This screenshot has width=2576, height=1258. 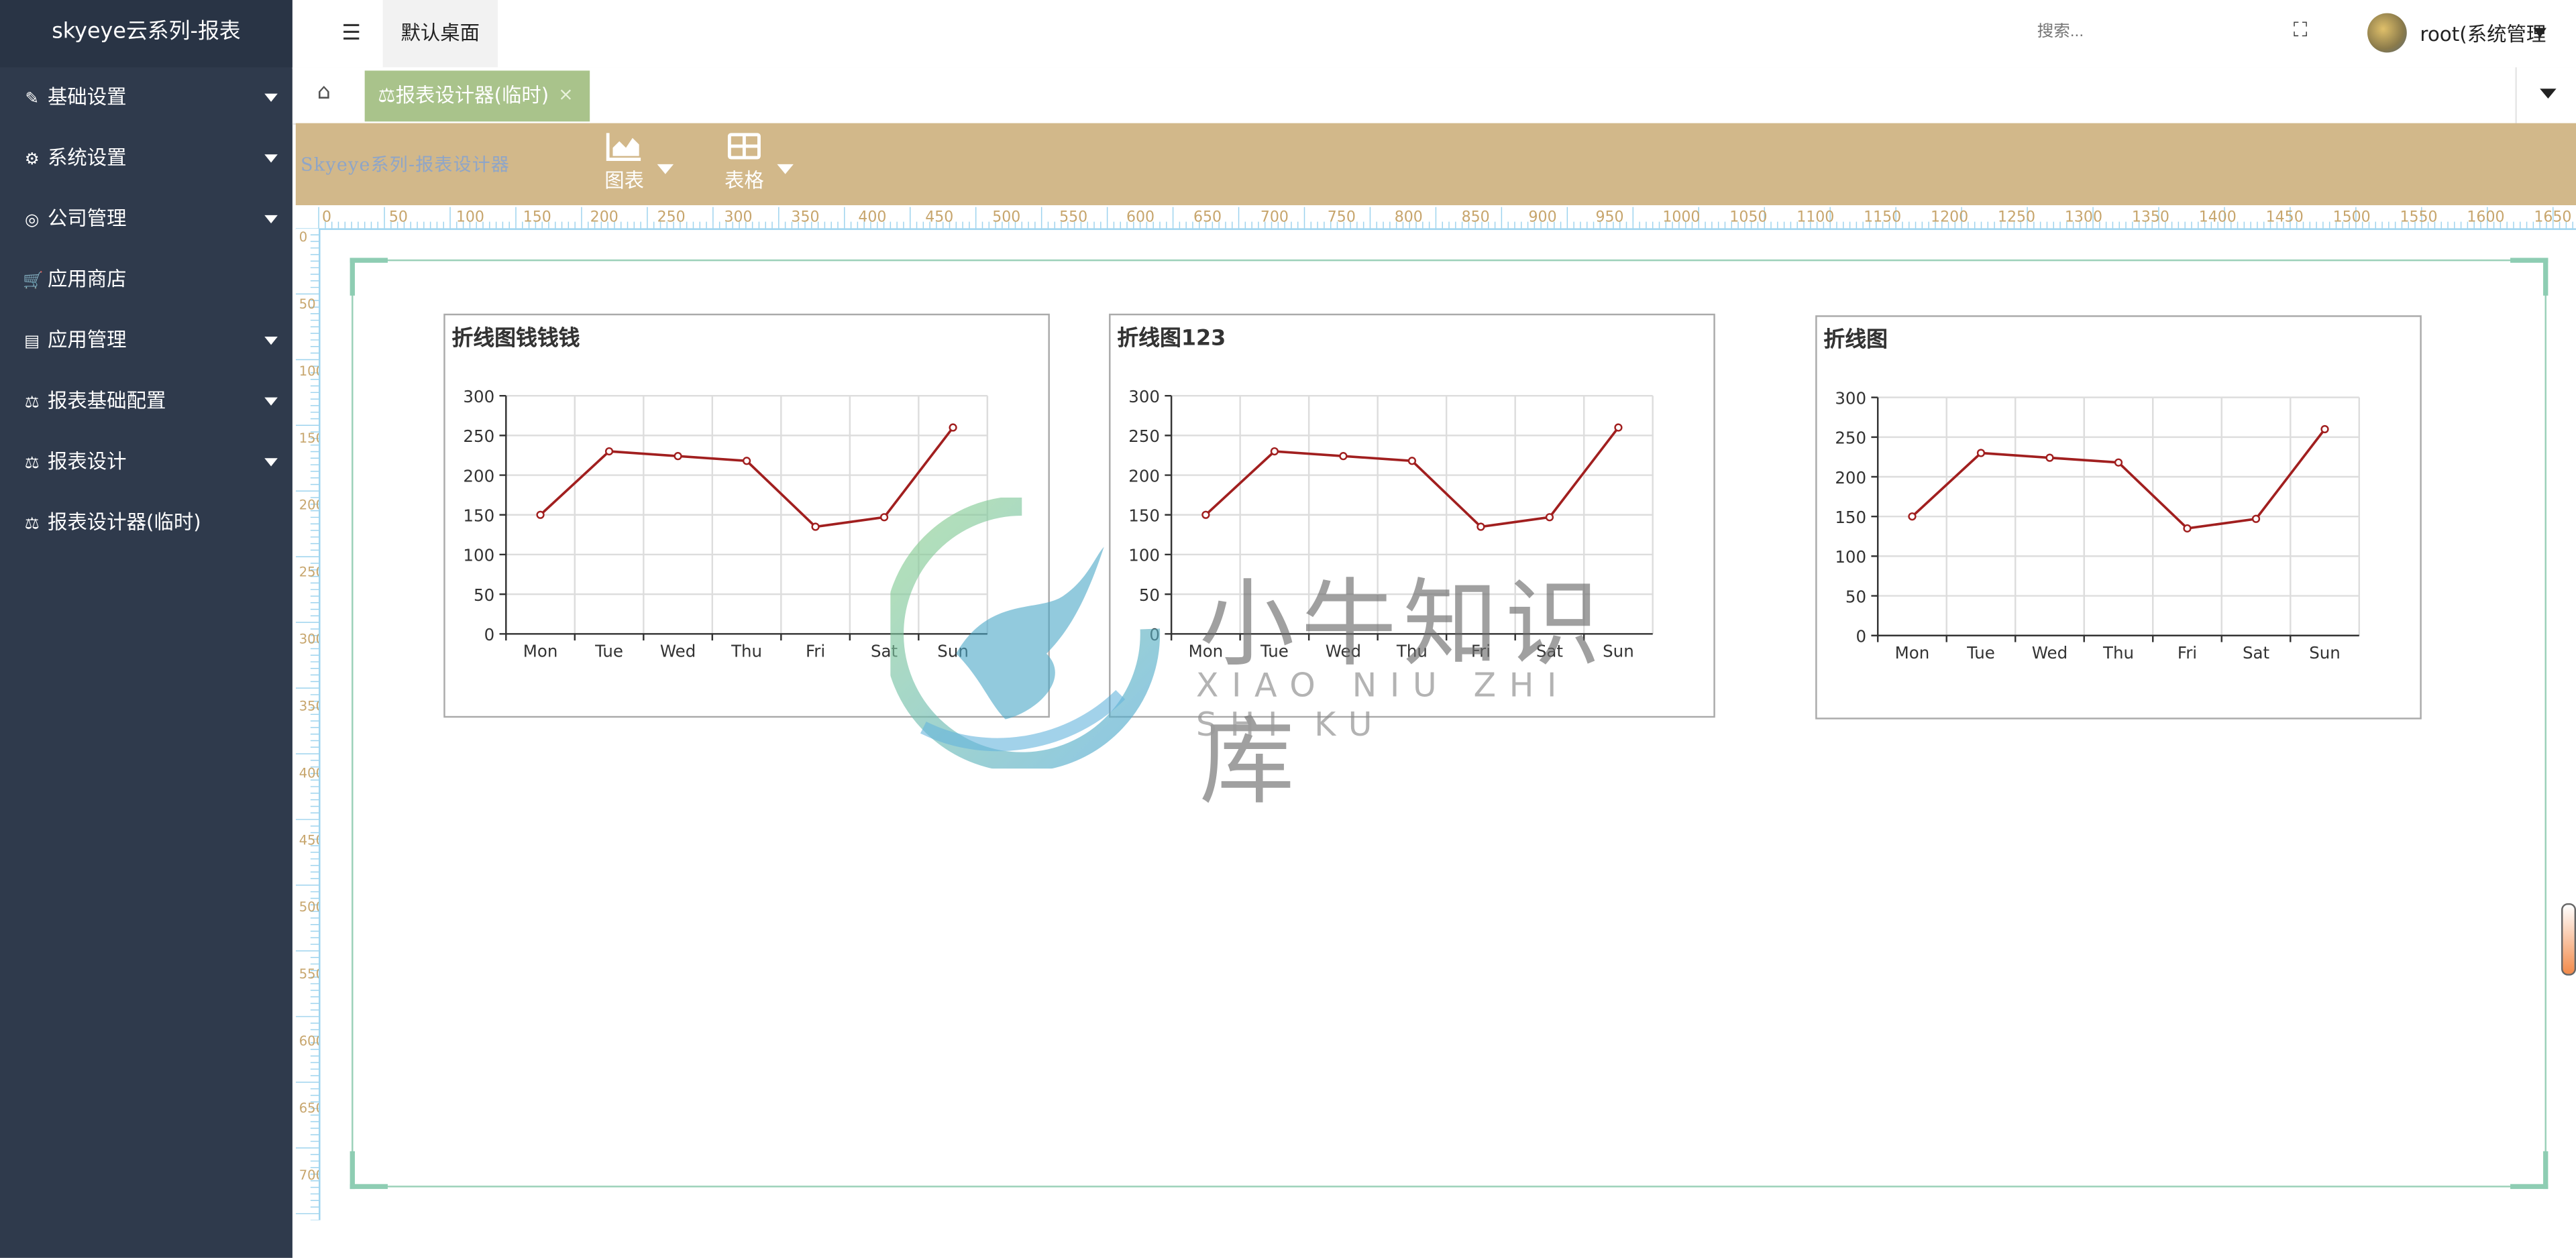 What do you see at coordinates (146, 219) in the screenshot?
I see `sidebar-item-3: ◎ 公司管理` at bounding box center [146, 219].